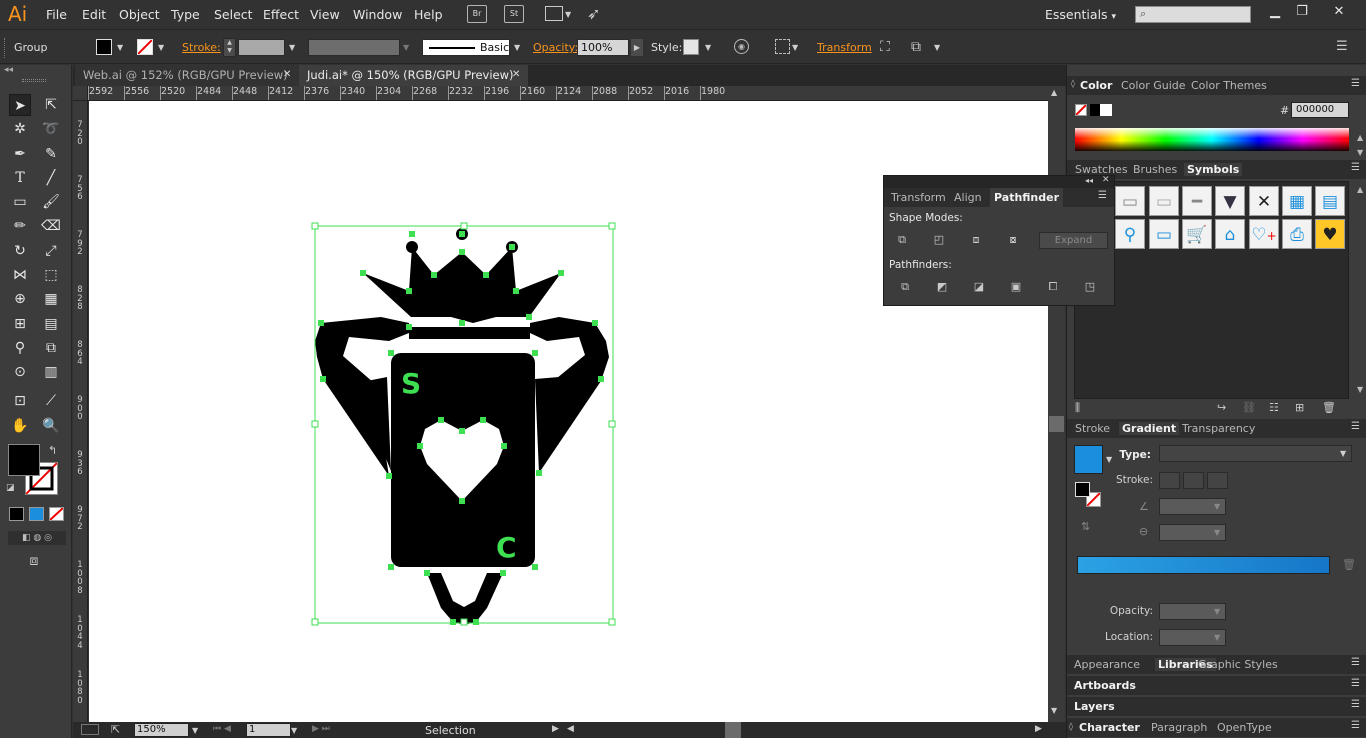 This screenshot has height=738, width=1366. I want to click on tab-transparency: Transparency, so click(1218, 428).